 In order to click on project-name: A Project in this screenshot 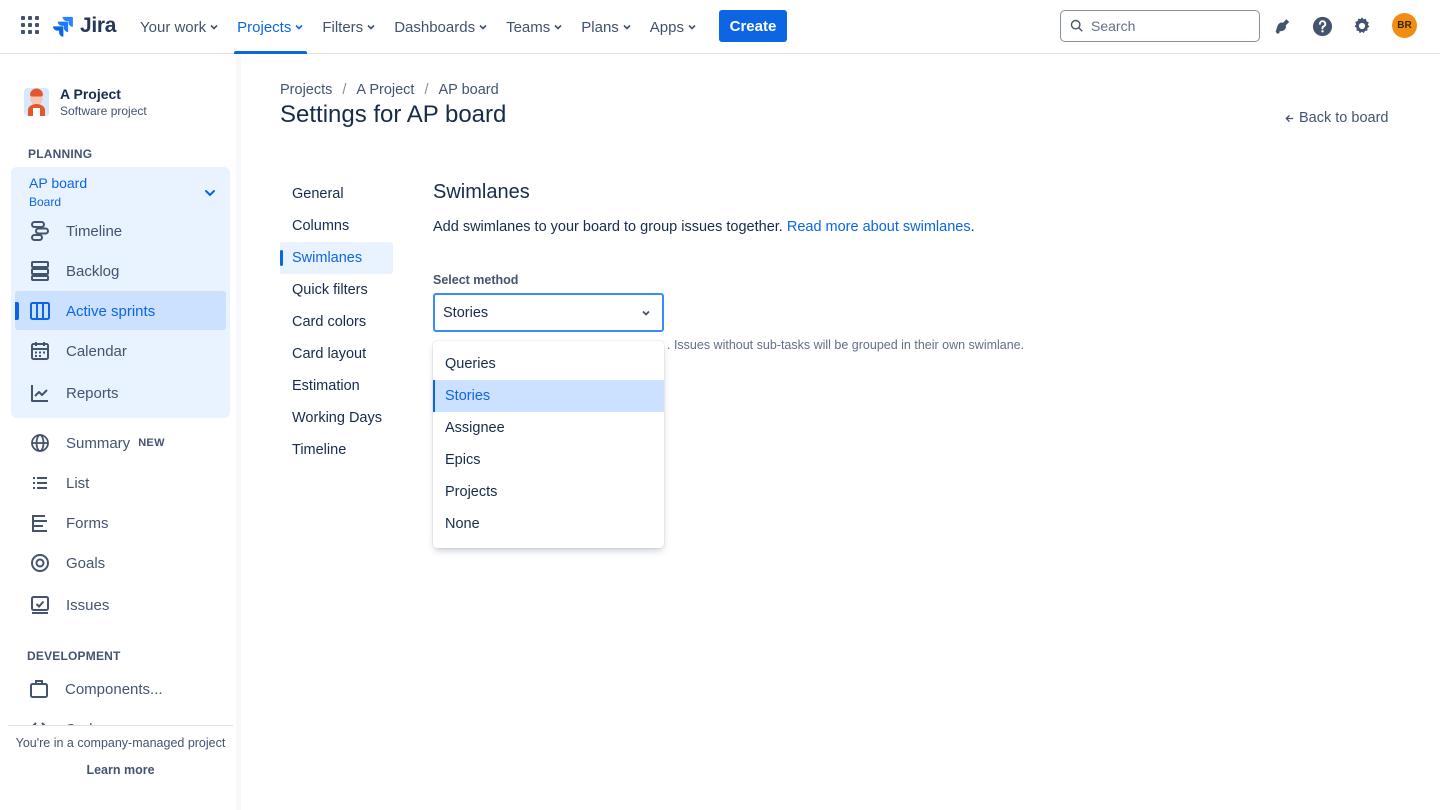, I will do `click(90, 94)`.